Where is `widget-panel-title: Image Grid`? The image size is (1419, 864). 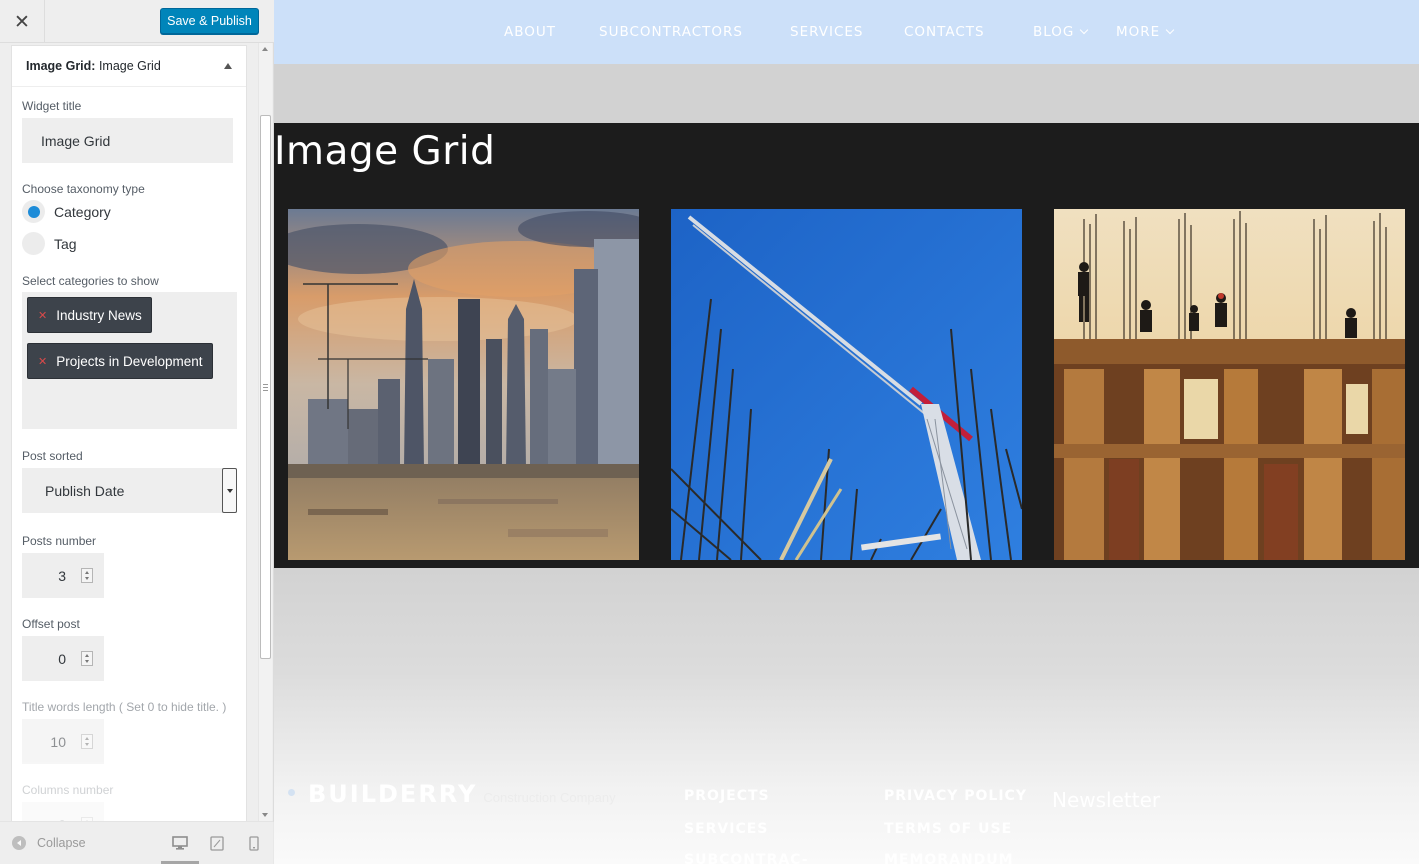
widget-panel-title: Image Grid is located at coordinates (93, 66).